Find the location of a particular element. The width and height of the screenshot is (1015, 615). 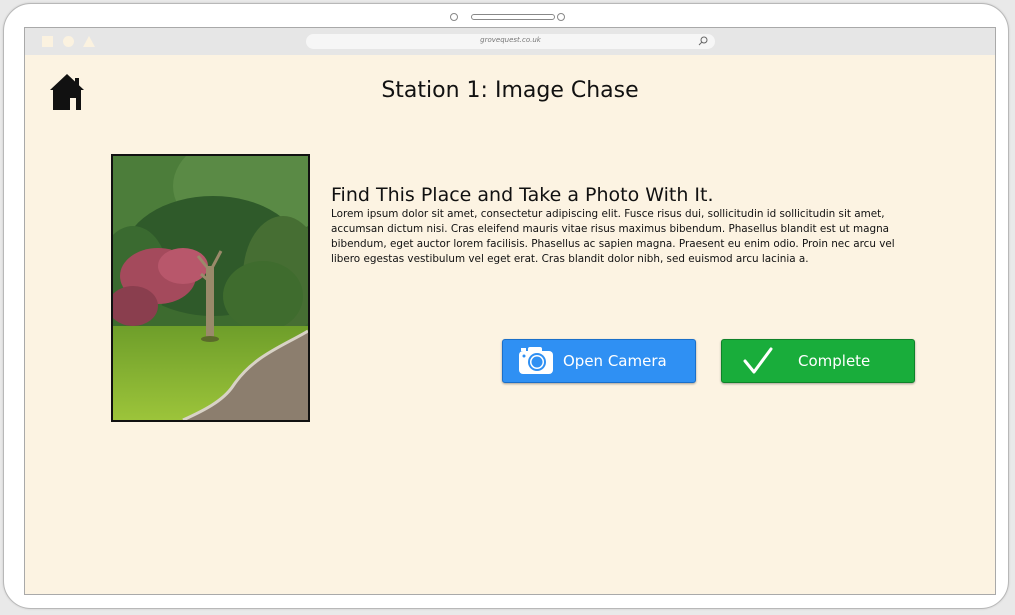

url-text: grovequest.co.uk is located at coordinates (510, 40).